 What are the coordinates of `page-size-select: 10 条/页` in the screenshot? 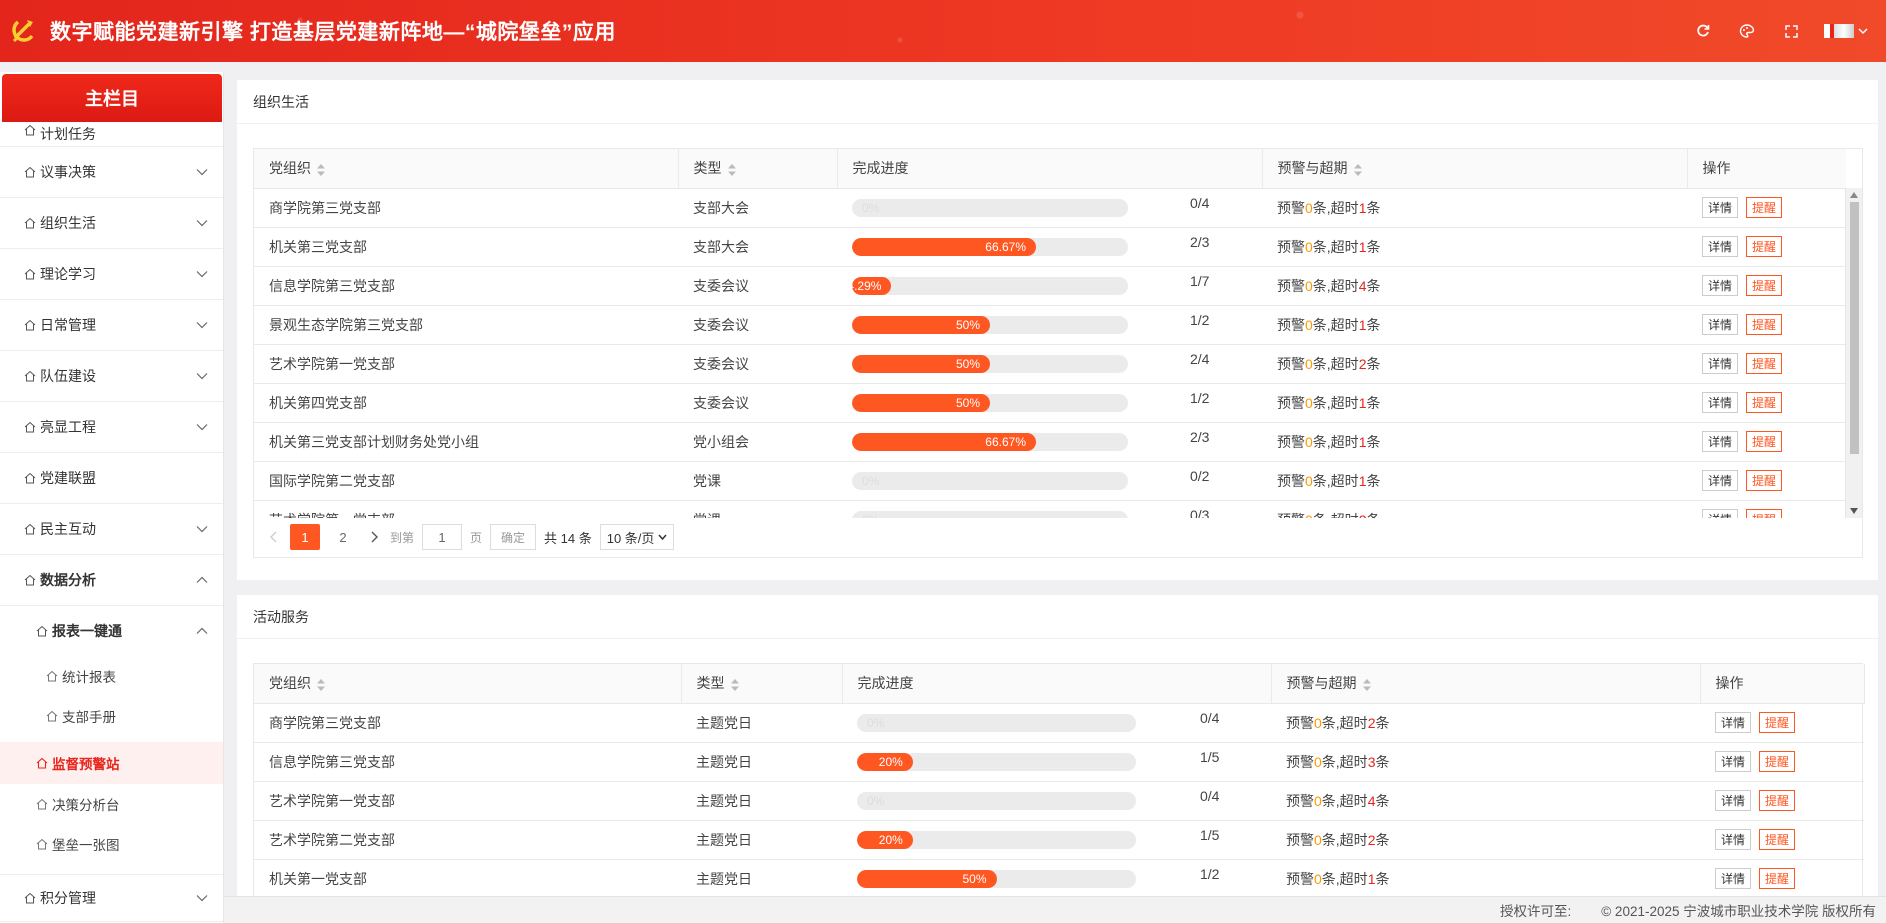 It's located at (637, 537).